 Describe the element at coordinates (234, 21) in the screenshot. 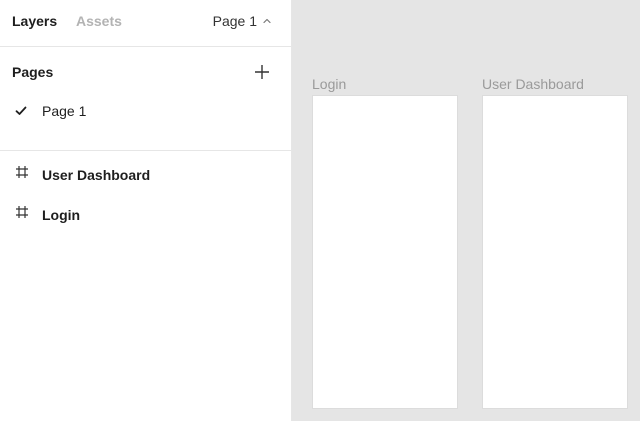

I see `page-selector-label: Page 1` at that location.